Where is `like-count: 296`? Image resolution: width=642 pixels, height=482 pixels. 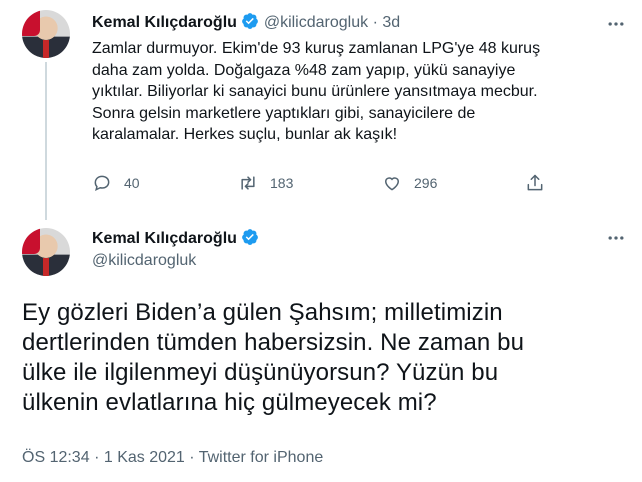 like-count: 296 is located at coordinates (426, 183).